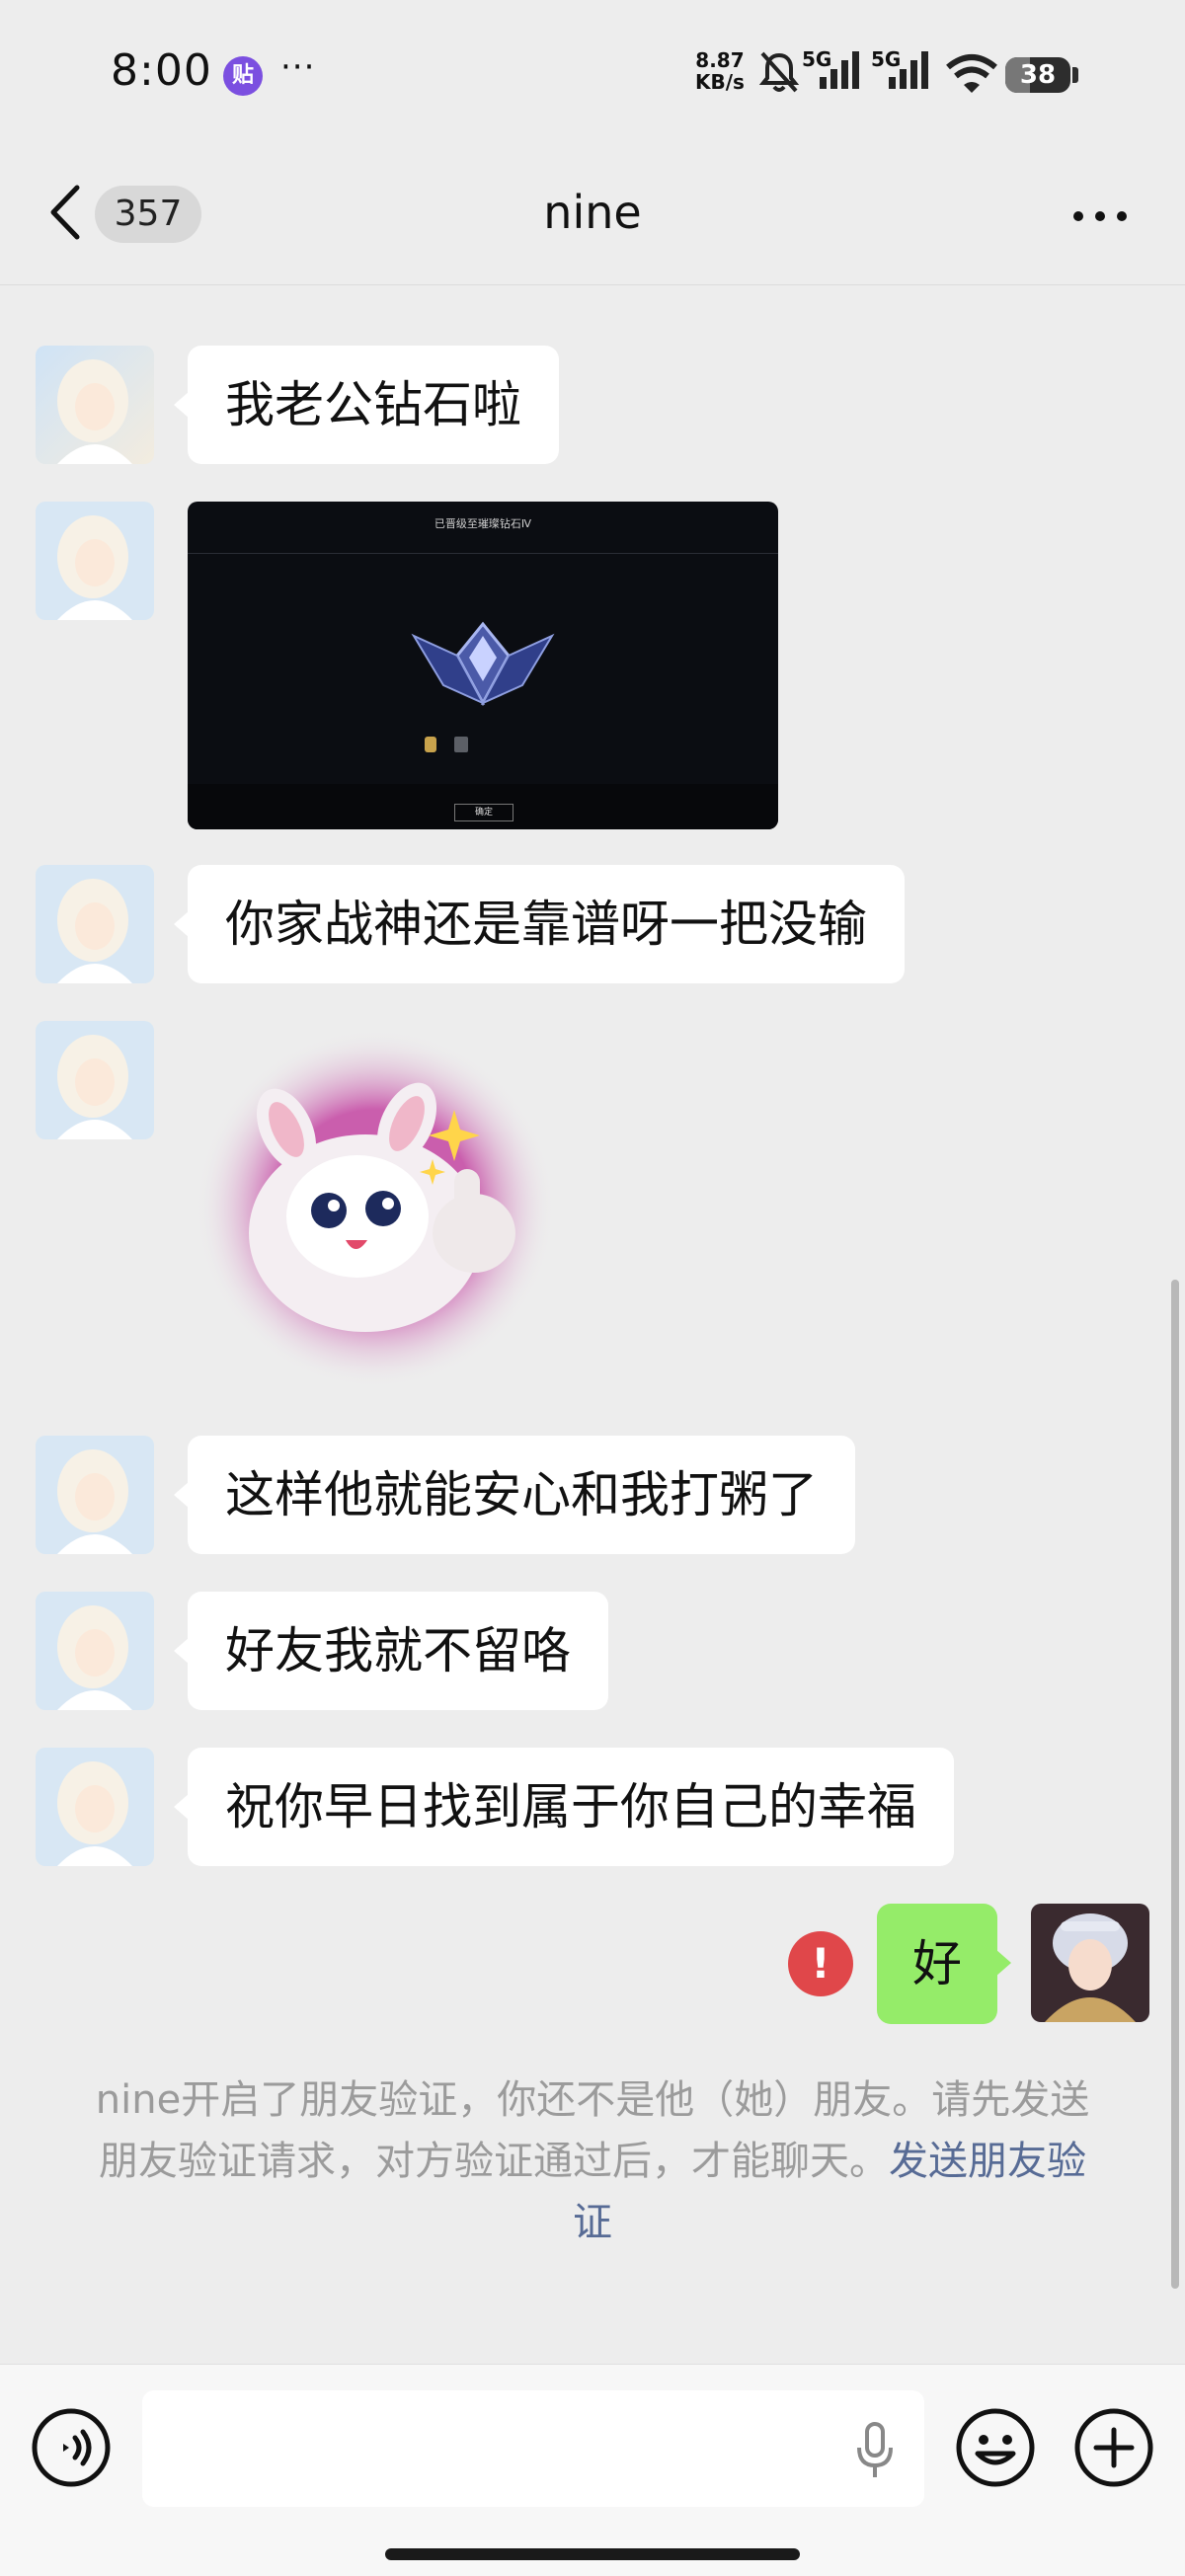 The height and width of the screenshot is (2576, 1185). I want to click on image-confirm-button: 确定, so click(484, 812).